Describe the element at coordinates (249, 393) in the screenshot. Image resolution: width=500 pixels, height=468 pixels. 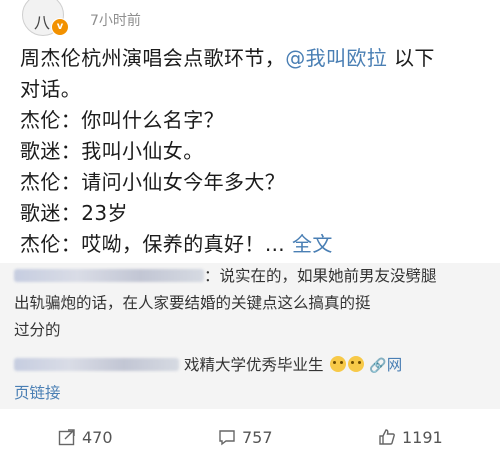
I see `comment-line: 页链接` at that location.